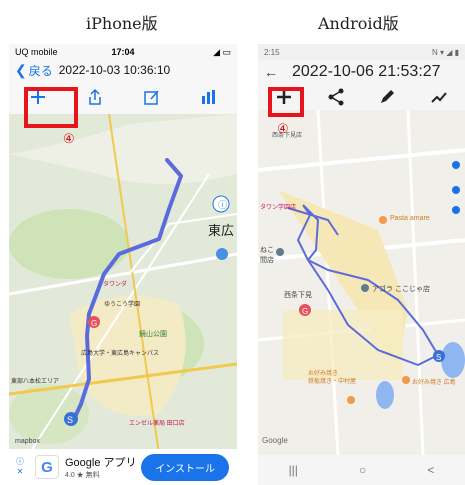 This screenshot has height=485, width=465. I want to click on mapbox-logo: mapbox, so click(27, 441).